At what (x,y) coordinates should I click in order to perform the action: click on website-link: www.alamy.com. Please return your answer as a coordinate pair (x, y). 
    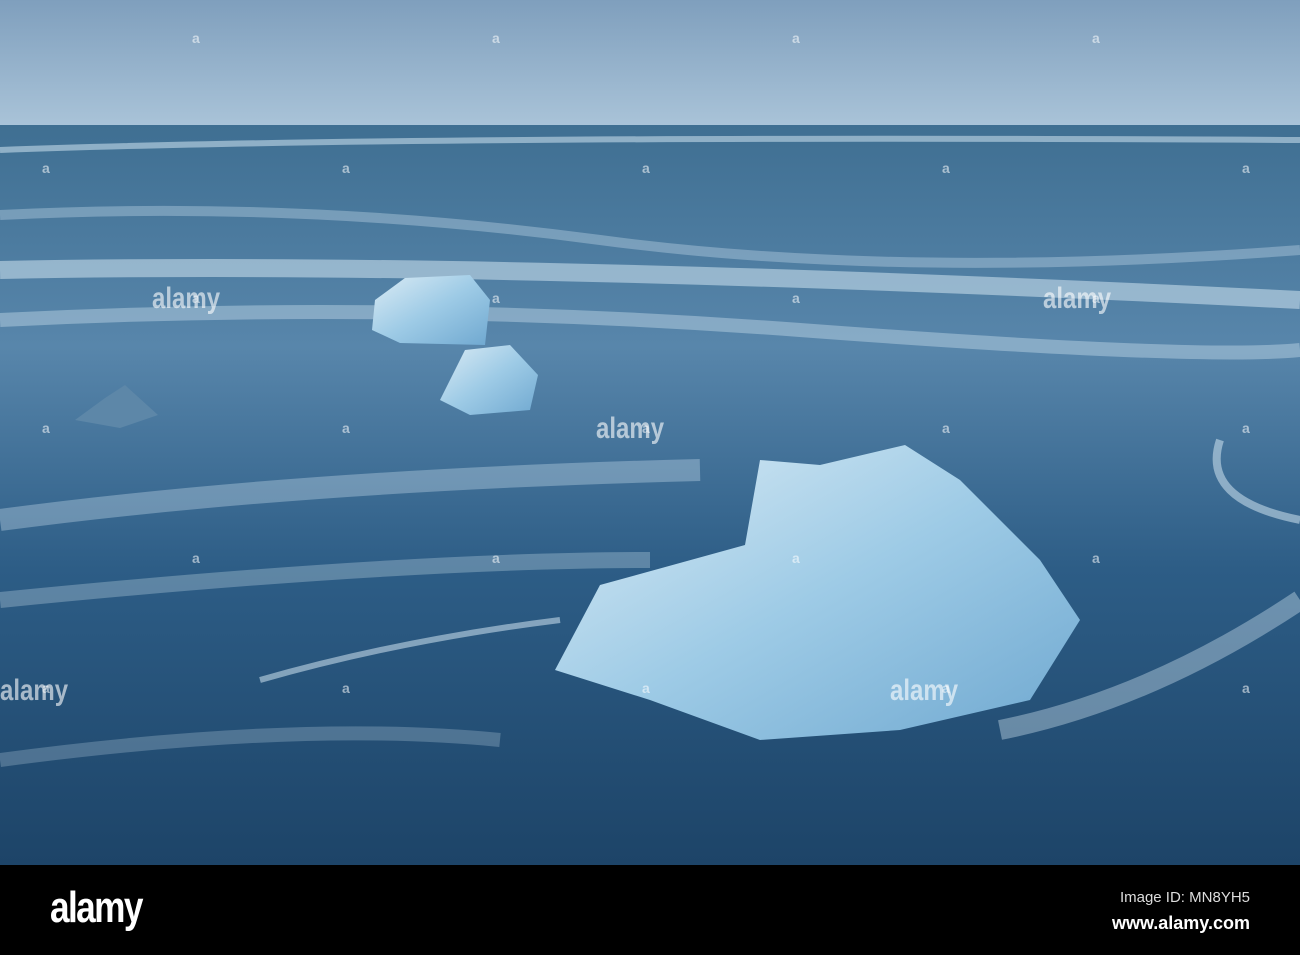
    Looking at the image, I should click on (1181, 923).